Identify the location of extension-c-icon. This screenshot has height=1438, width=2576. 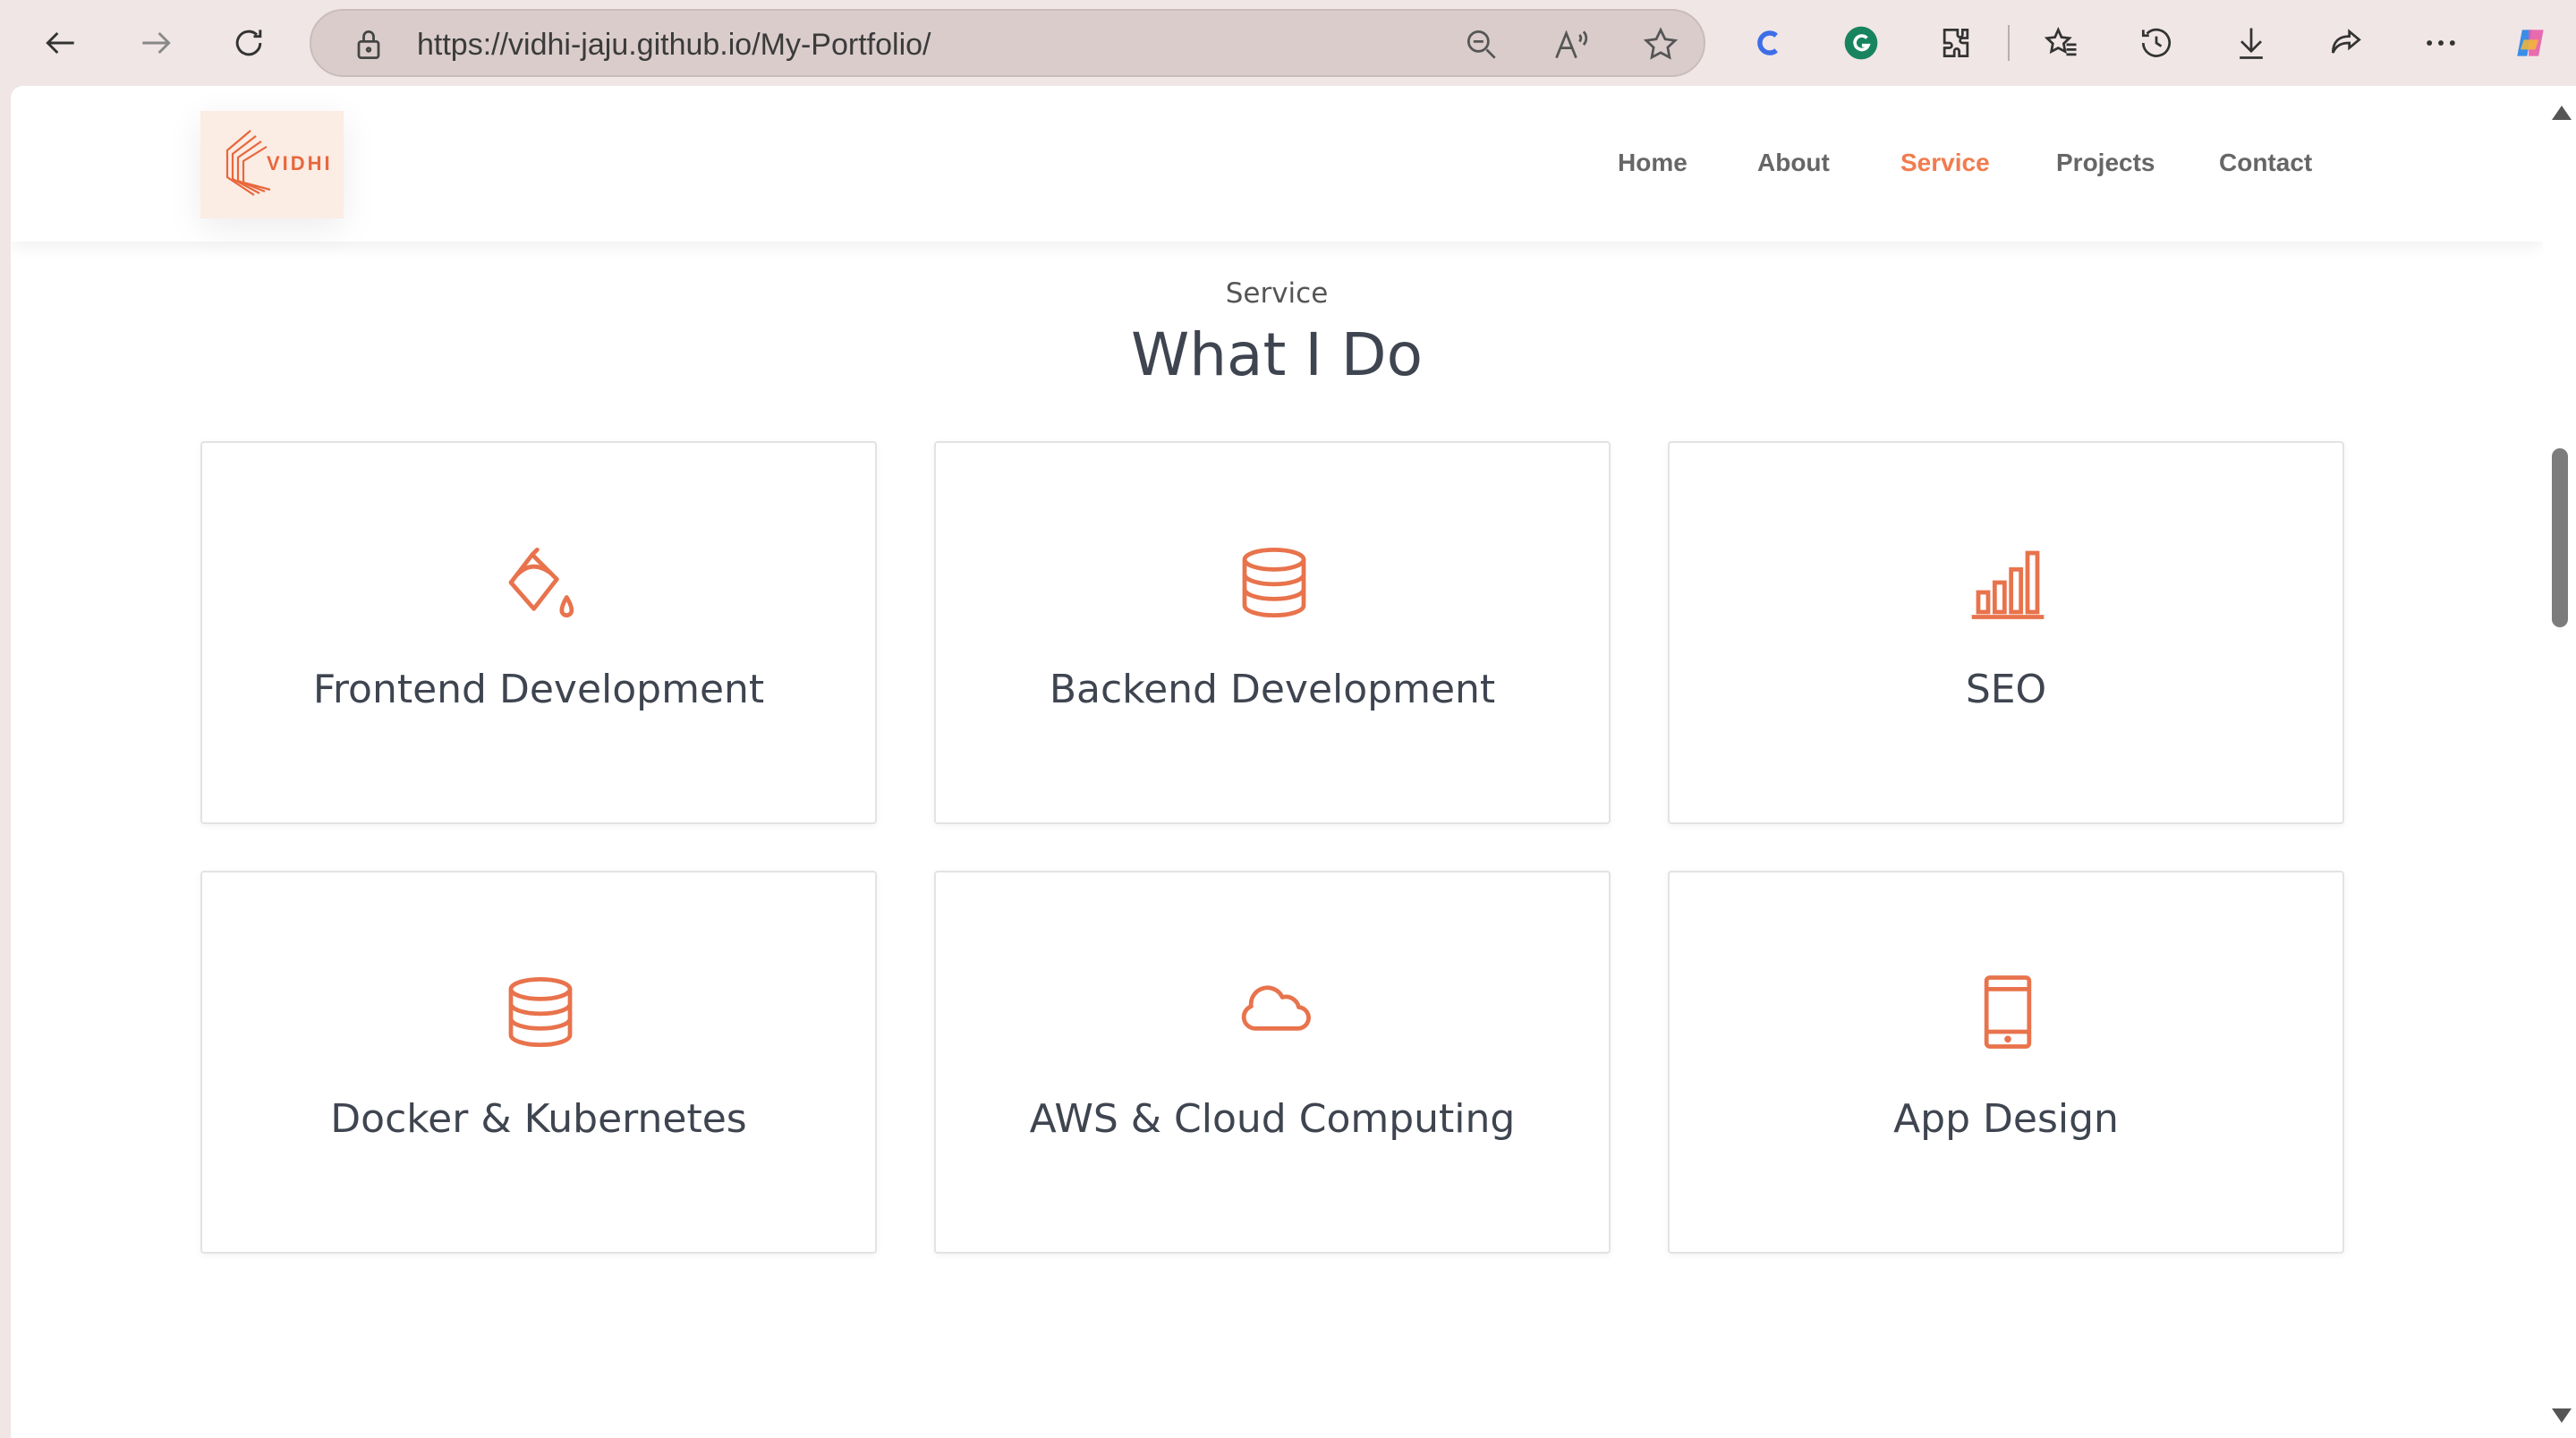
(1768, 43).